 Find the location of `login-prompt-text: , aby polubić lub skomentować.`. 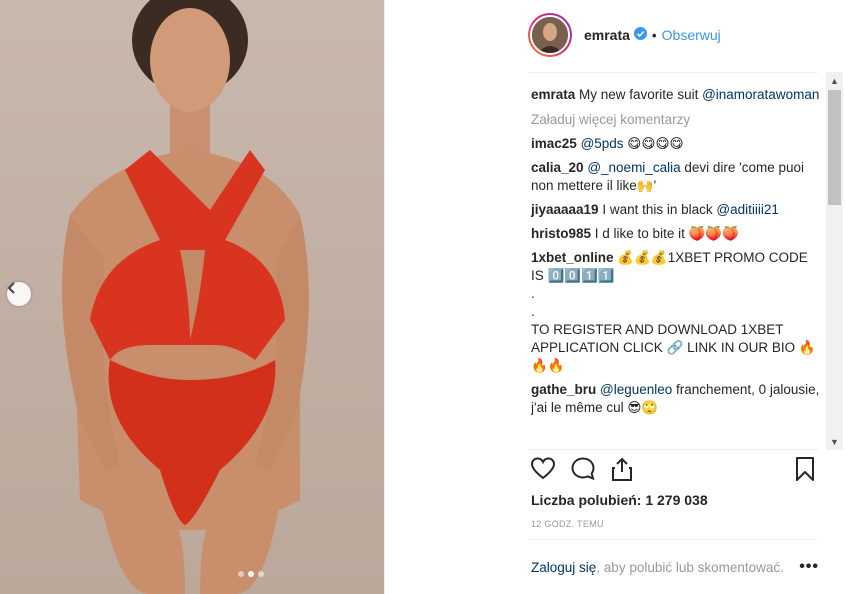

login-prompt-text: , aby polubić lub skomentować. is located at coordinates (690, 567).